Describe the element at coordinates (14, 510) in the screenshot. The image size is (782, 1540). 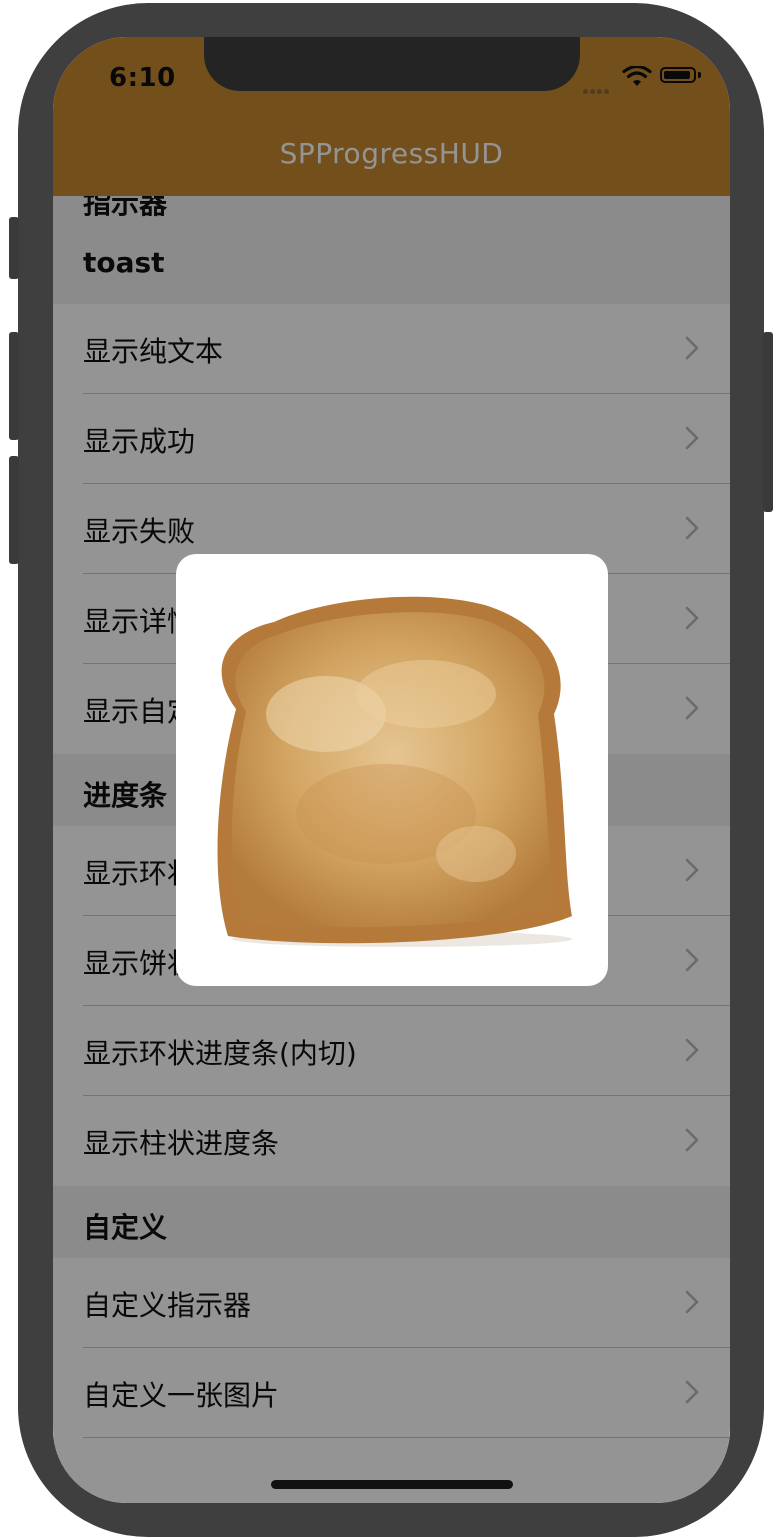
I see `volume-down-button` at that location.